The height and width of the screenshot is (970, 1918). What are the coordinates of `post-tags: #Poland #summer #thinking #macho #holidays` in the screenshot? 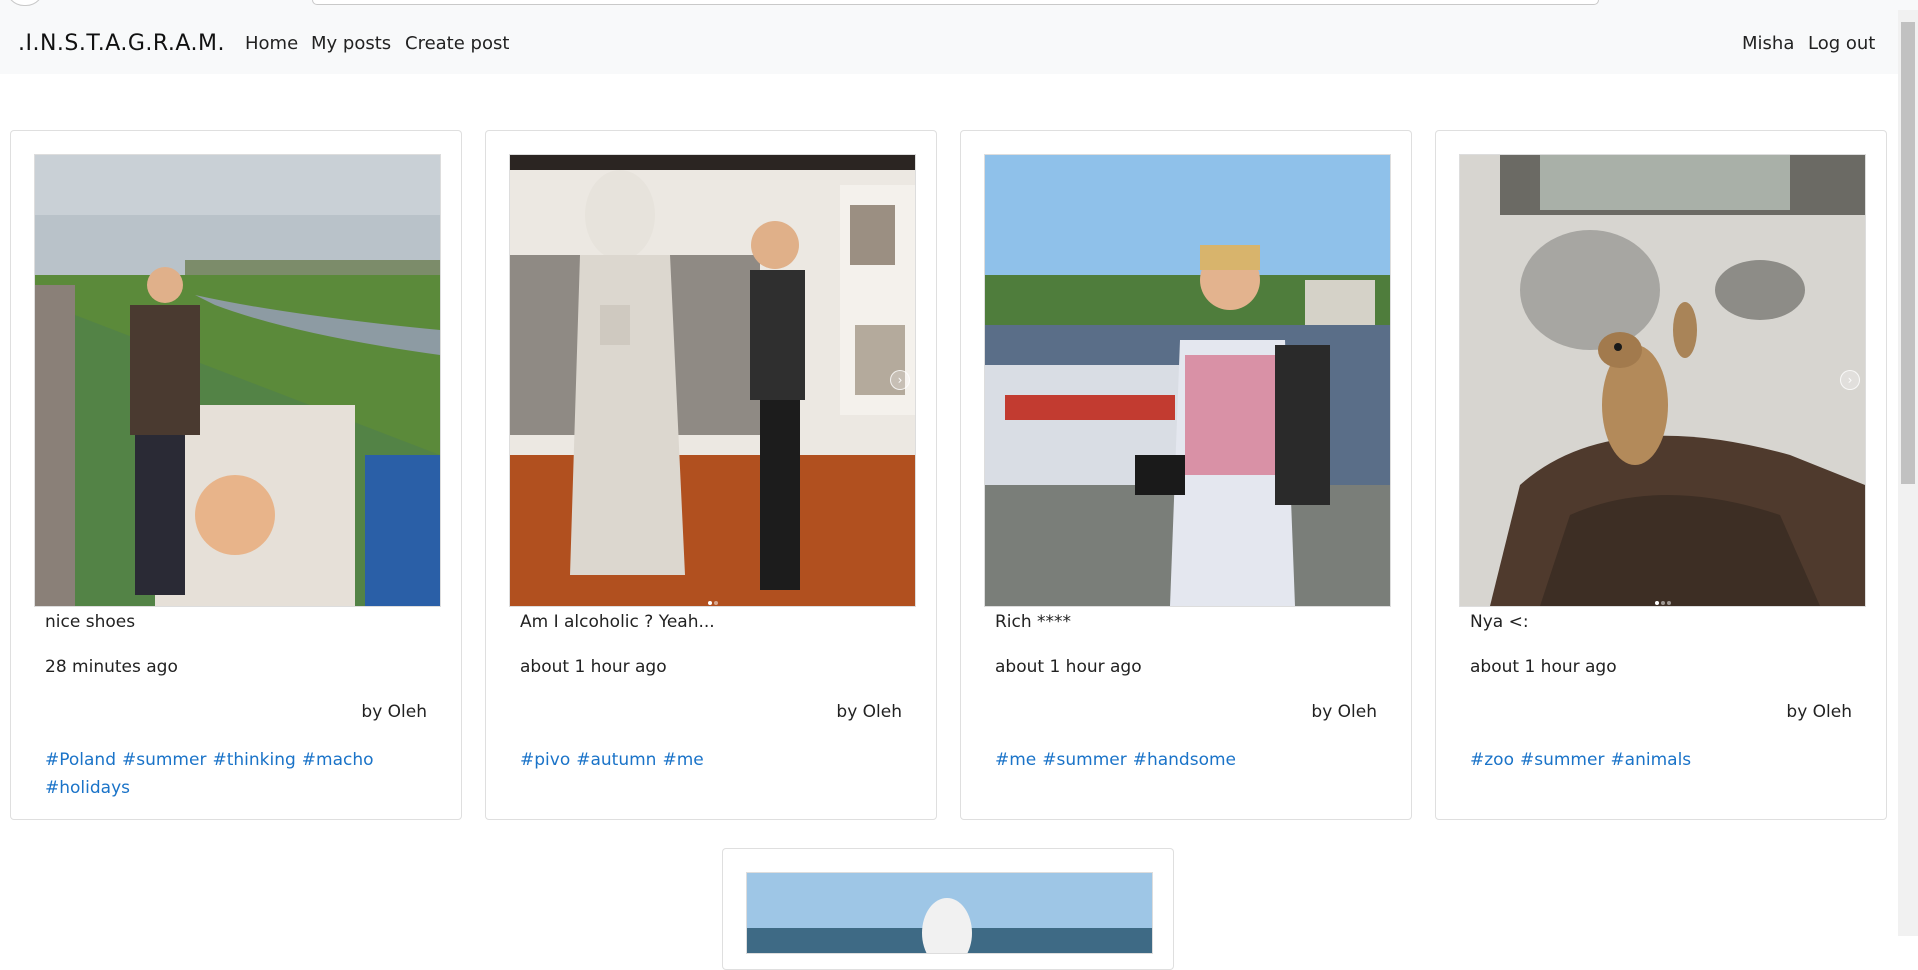 It's located at (240, 774).